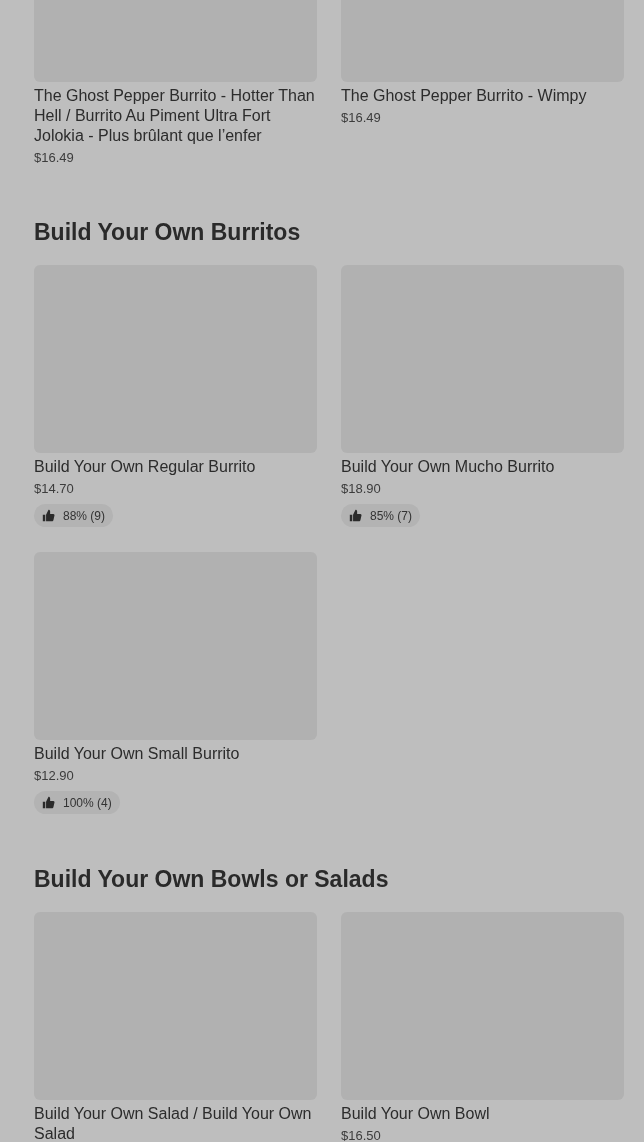  Describe the element at coordinates (361, 489) in the screenshot. I see `item-price: $18.90` at that location.